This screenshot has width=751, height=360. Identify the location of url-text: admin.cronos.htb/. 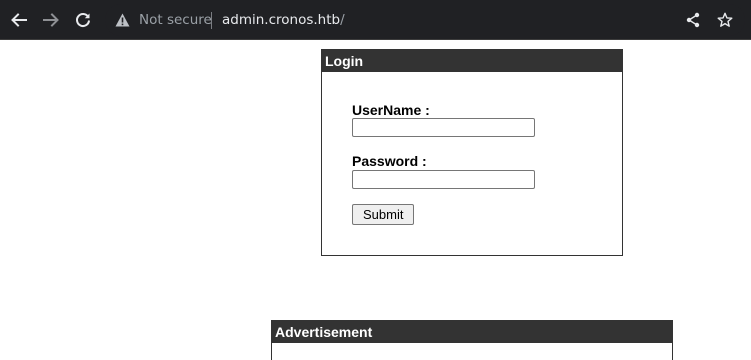
(283, 20).